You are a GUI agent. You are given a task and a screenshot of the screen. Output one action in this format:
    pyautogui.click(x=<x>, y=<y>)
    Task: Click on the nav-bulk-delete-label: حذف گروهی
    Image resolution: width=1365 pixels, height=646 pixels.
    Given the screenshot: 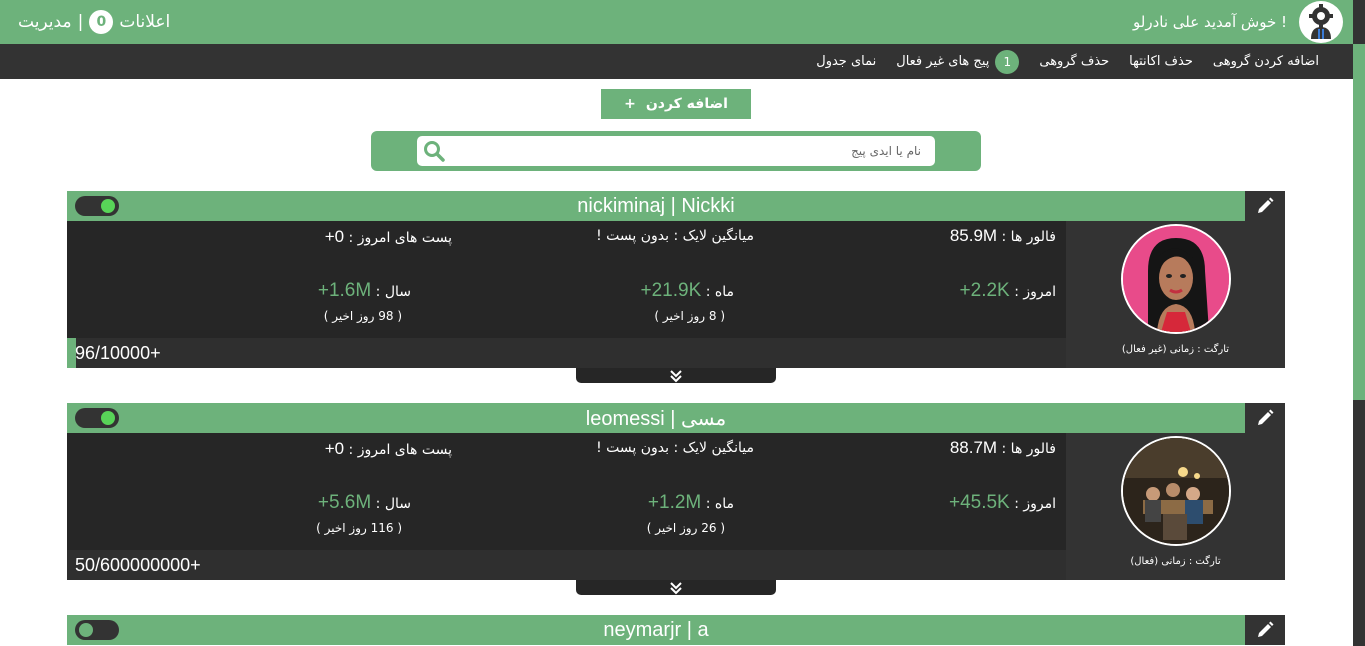 What is the action you would take?
    pyautogui.click(x=1074, y=61)
    